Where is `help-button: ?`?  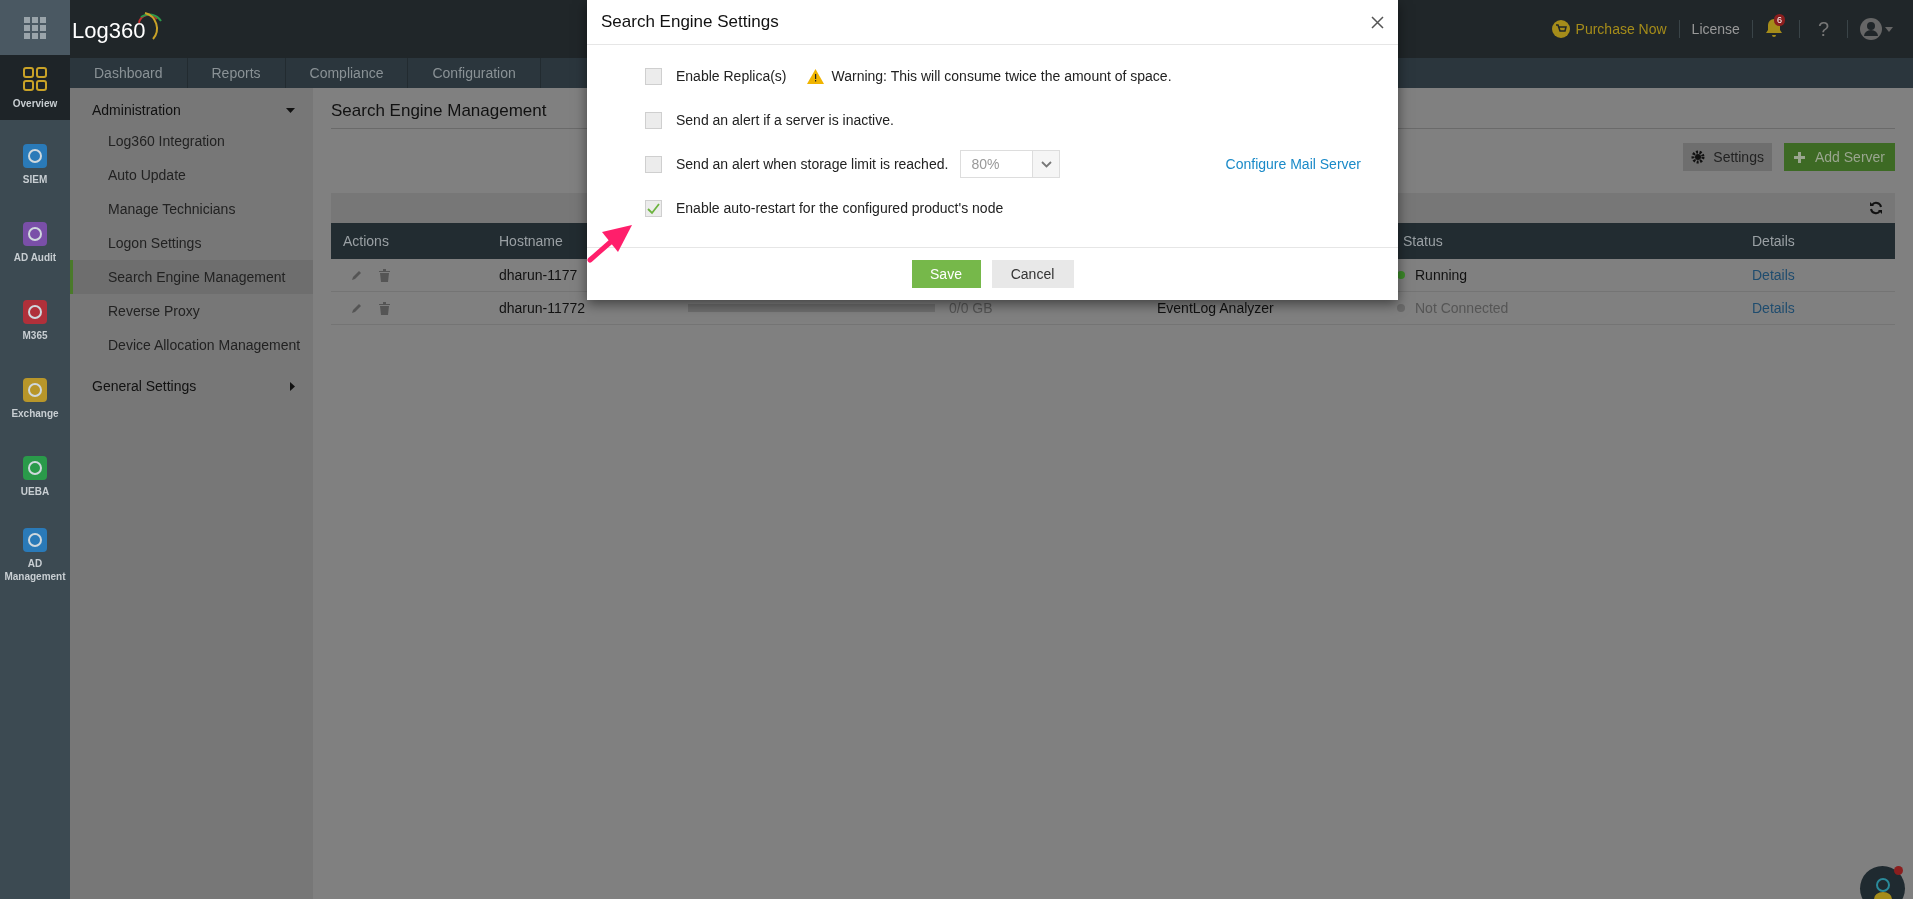 help-button: ? is located at coordinates (1823, 29).